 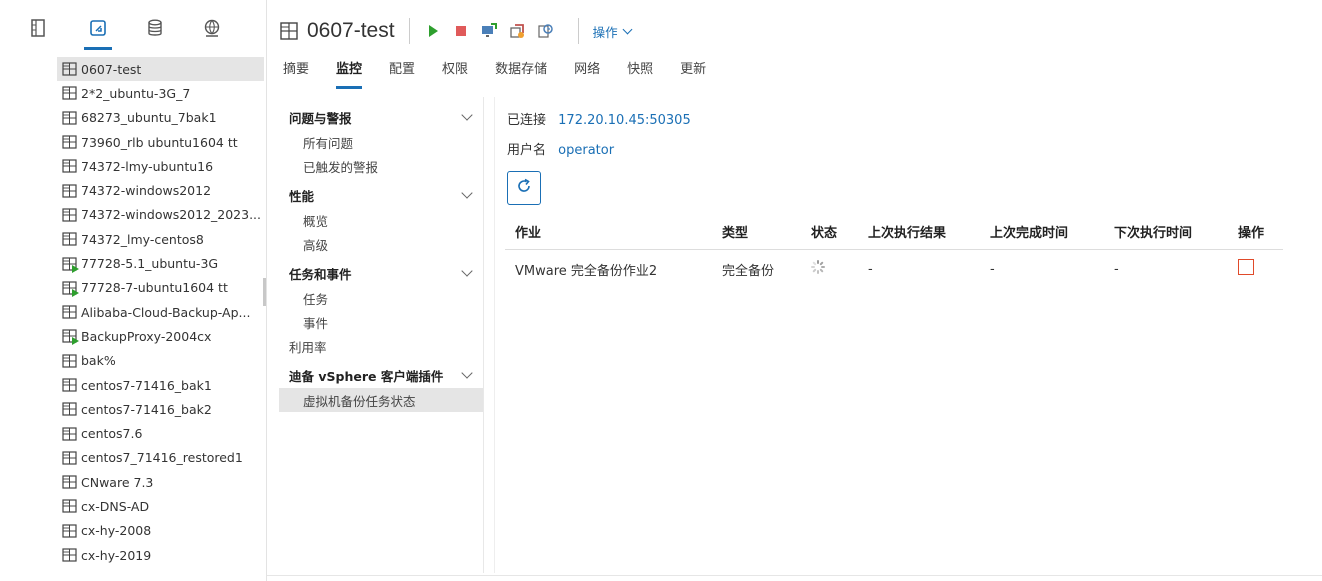 What do you see at coordinates (381, 273) in the screenshot?
I see `subnav-group-tasks-events: 任务和事件` at bounding box center [381, 273].